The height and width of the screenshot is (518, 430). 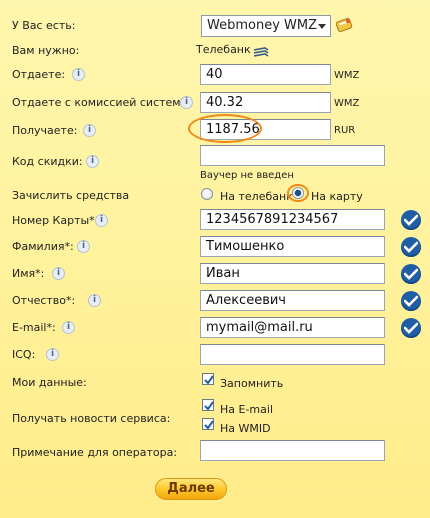 What do you see at coordinates (24, 354) in the screenshot?
I see `icq-label: ICQ:` at bounding box center [24, 354].